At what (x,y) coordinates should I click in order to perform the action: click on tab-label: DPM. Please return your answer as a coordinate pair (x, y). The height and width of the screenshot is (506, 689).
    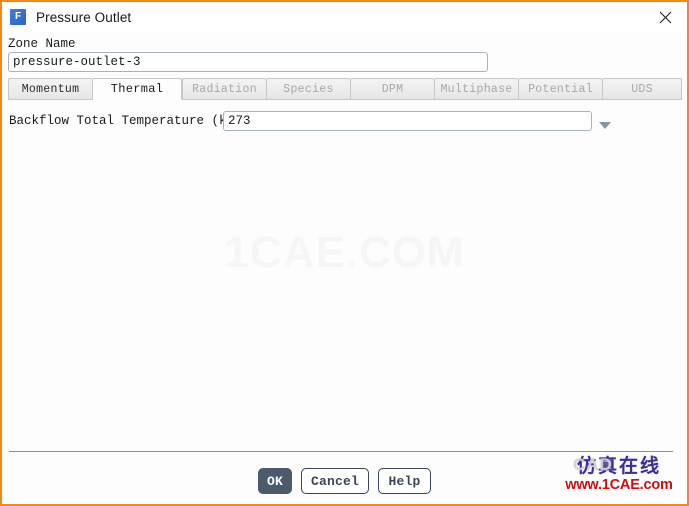
    Looking at the image, I should click on (392, 89).